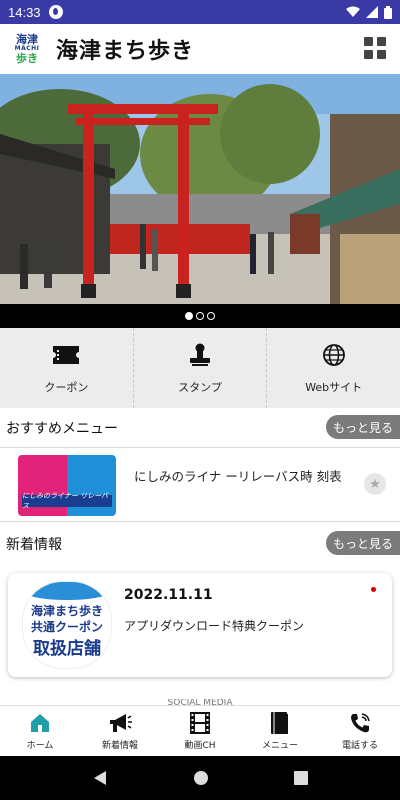  Describe the element at coordinates (66, 355) in the screenshot. I see `ticket-icon` at that location.